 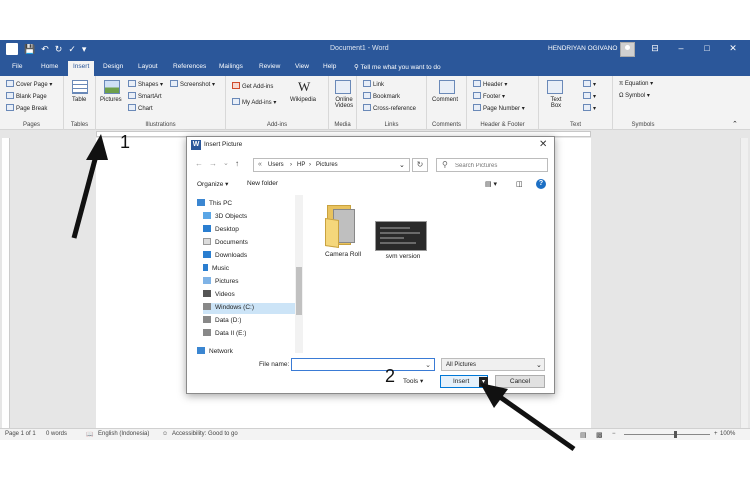 What do you see at coordinates (528, 417) in the screenshot?
I see `arrow-to-insert` at bounding box center [528, 417].